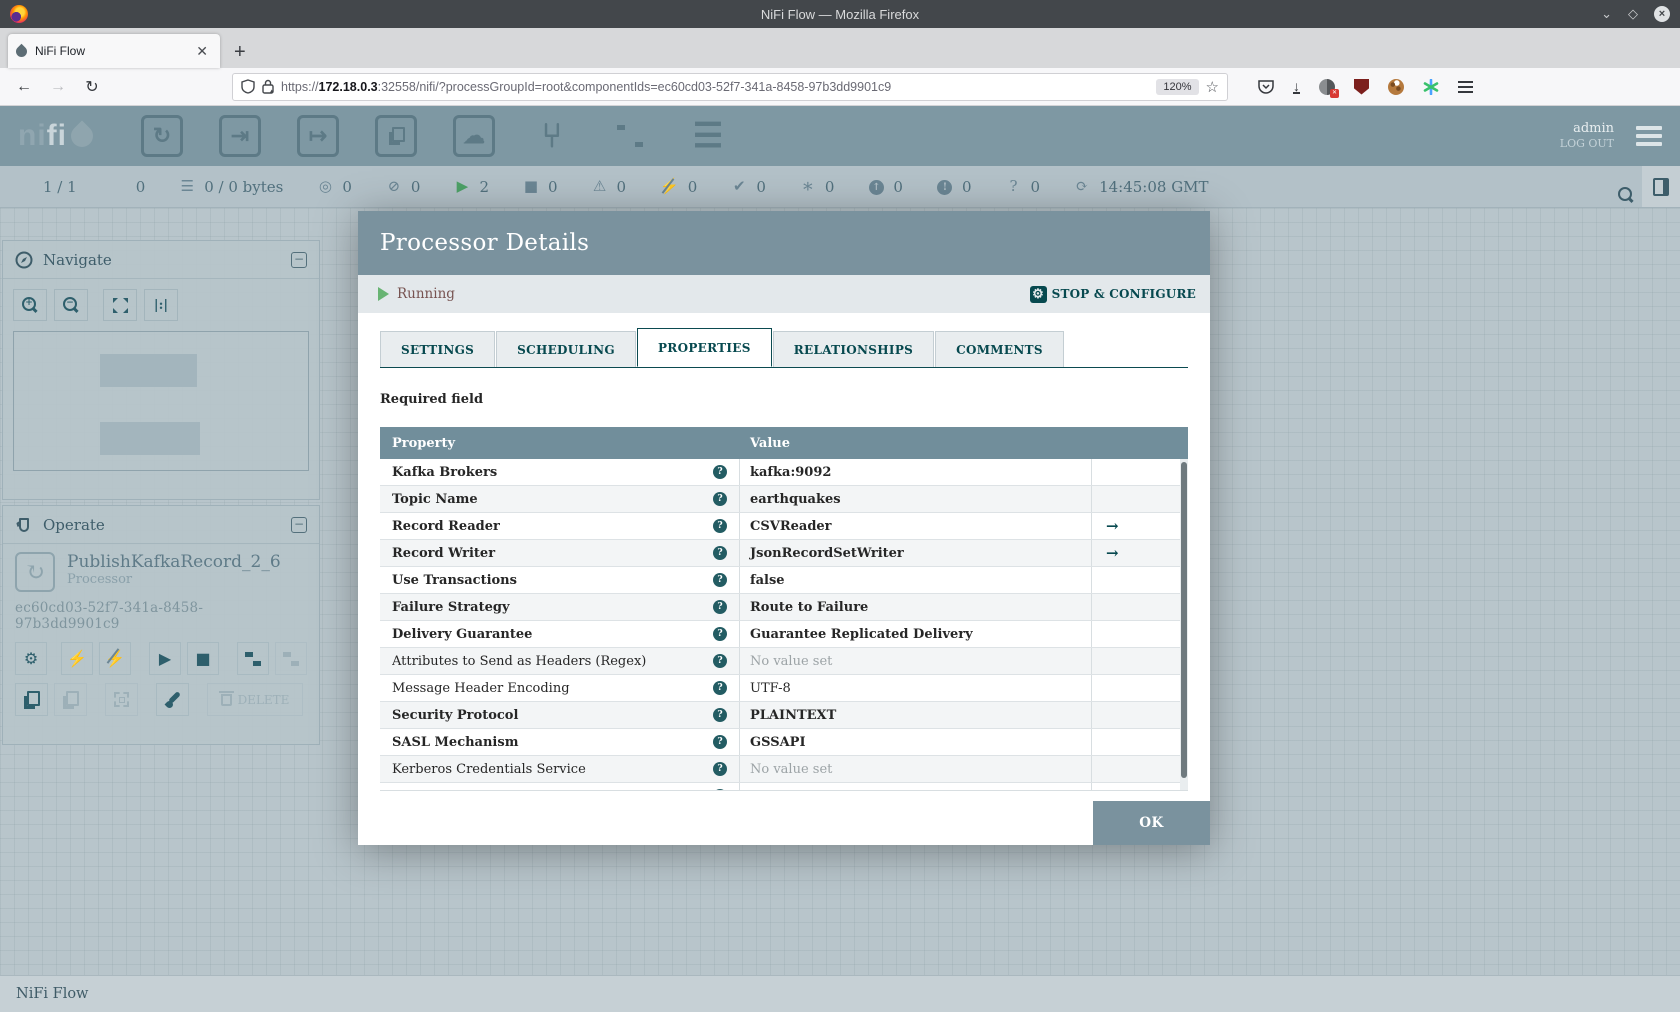 Image resolution: width=1680 pixels, height=1012 pixels. I want to click on delete-button: DELETE, so click(255, 699).